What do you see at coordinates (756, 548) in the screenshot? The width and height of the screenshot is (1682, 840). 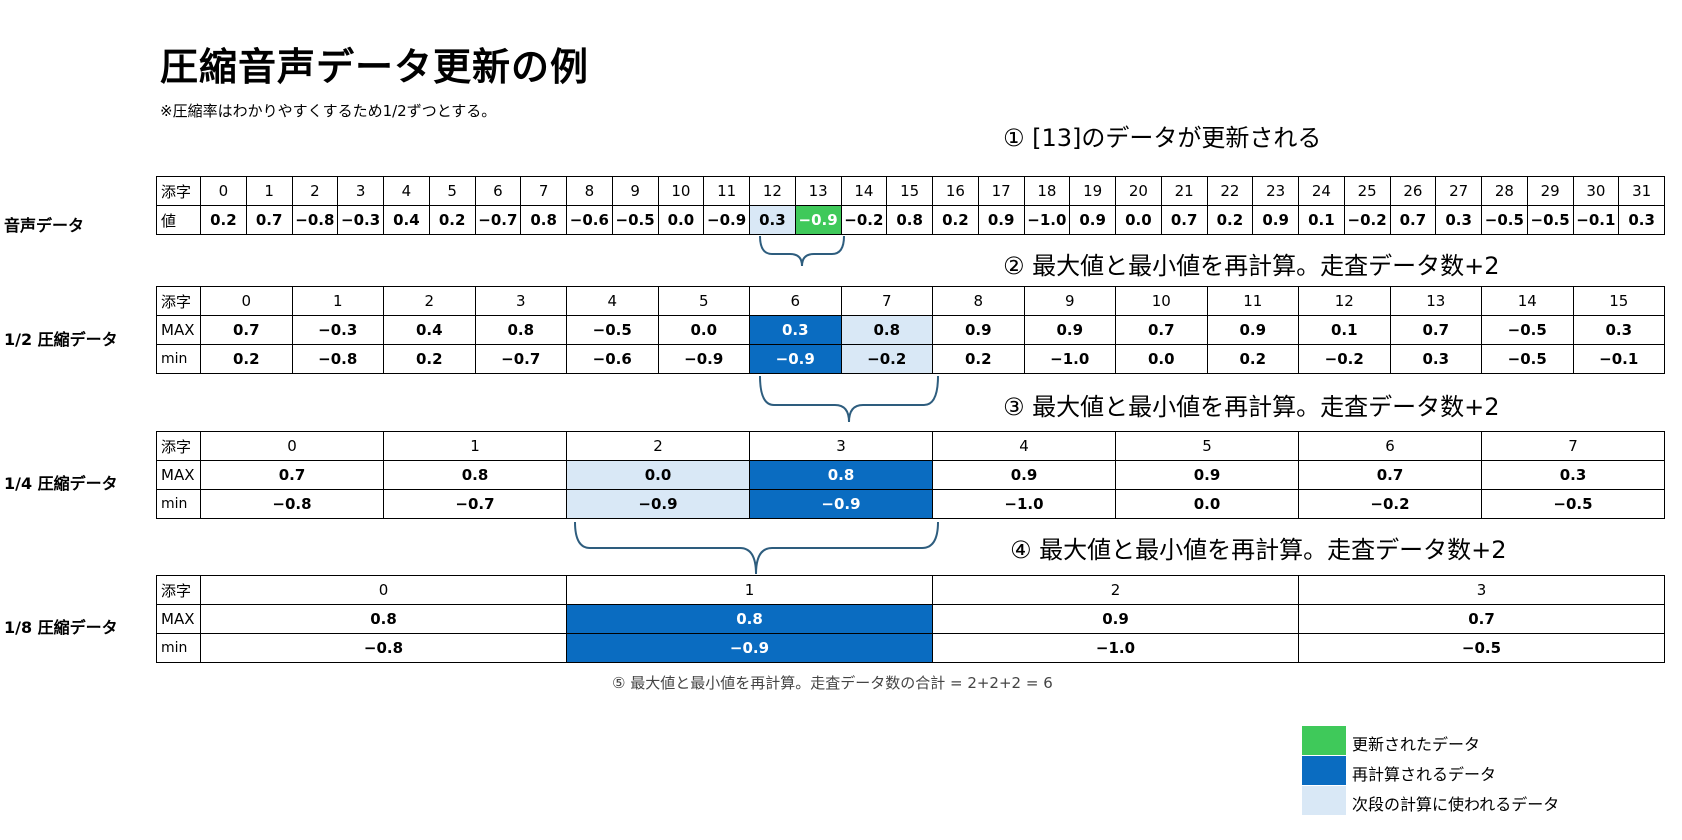 I see `brace-quarter-to-eighth` at bounding box center [756, 548].